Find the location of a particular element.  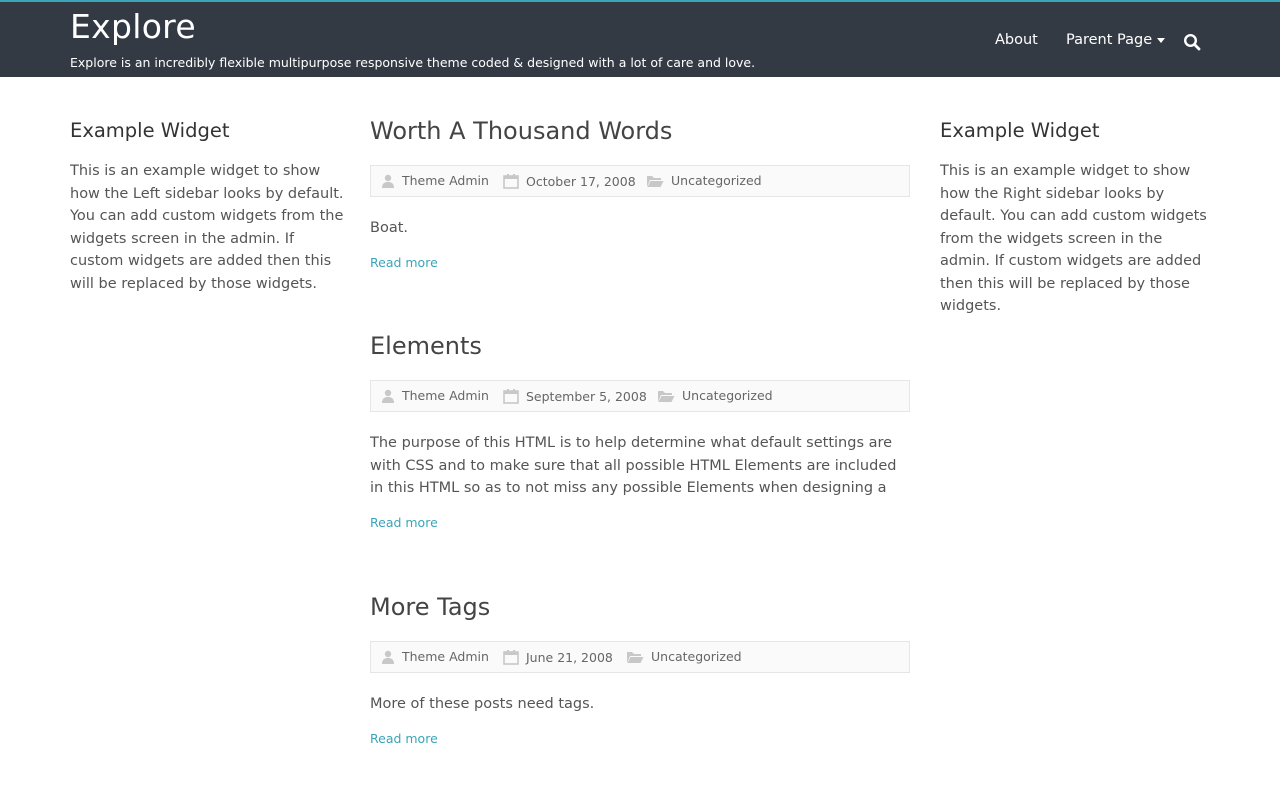

post-date-label: September 5, 2008 is located at coordinates (586, 396).